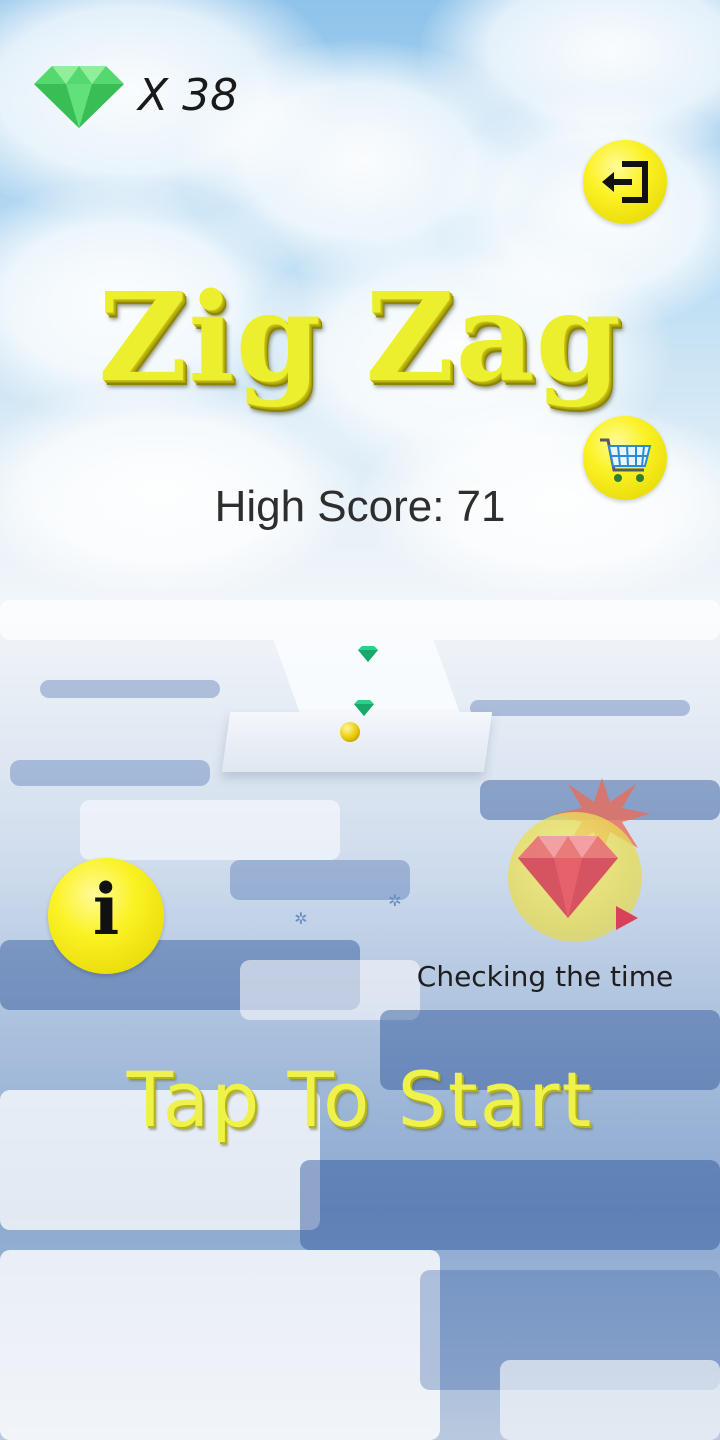 This screenshot has height=1440, width=720. Describe the element at coordinates (481, 506) in the screenshot. I see `high-score-value: 71` at that location.